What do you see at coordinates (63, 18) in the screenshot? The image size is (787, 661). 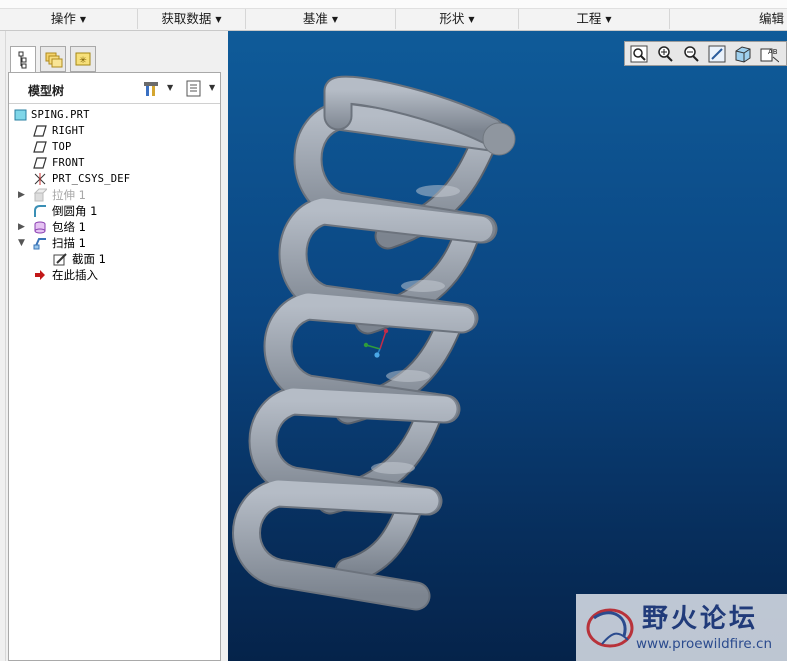 I see `ribbon-group-label: 操作` at bounding box center [63, 18].